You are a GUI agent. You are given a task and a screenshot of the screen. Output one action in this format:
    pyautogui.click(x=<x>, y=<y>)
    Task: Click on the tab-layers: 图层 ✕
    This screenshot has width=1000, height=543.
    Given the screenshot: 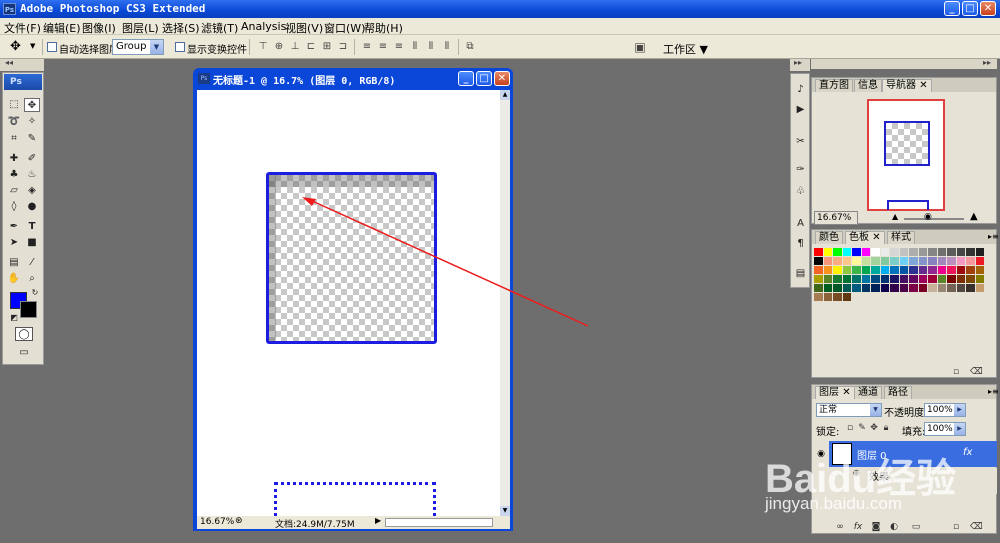 What is the action you would take?
    pyautogui.click(x=835, y=392)
    